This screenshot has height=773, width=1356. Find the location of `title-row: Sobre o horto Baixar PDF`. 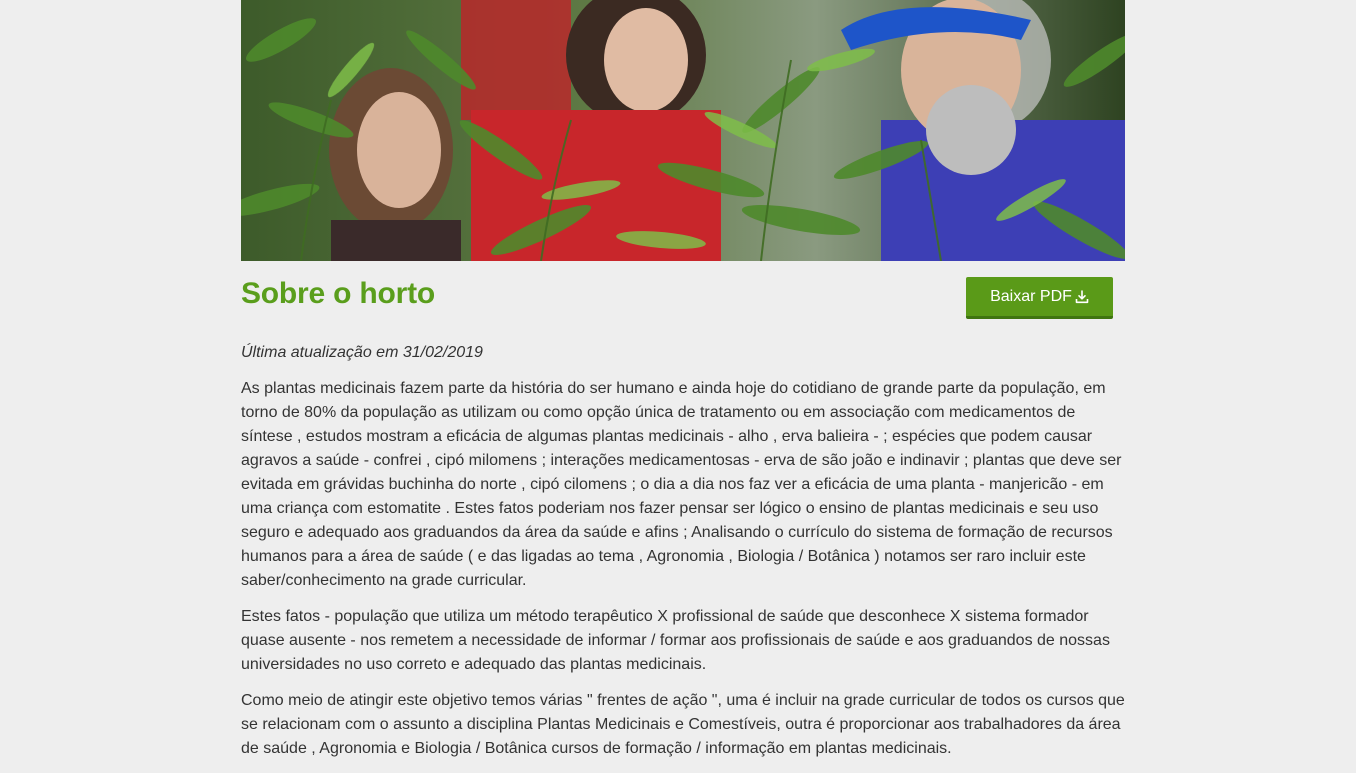

title-row: Sobre o horto Baixar PDF is located at coordinates (683, 301).